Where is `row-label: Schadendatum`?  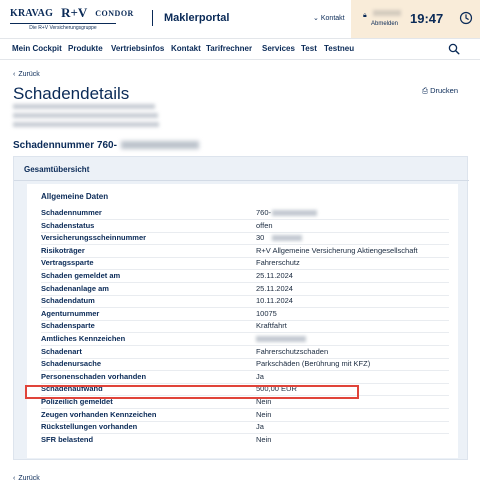
row-label: Schadendatum is located at coordinates (68, 301).